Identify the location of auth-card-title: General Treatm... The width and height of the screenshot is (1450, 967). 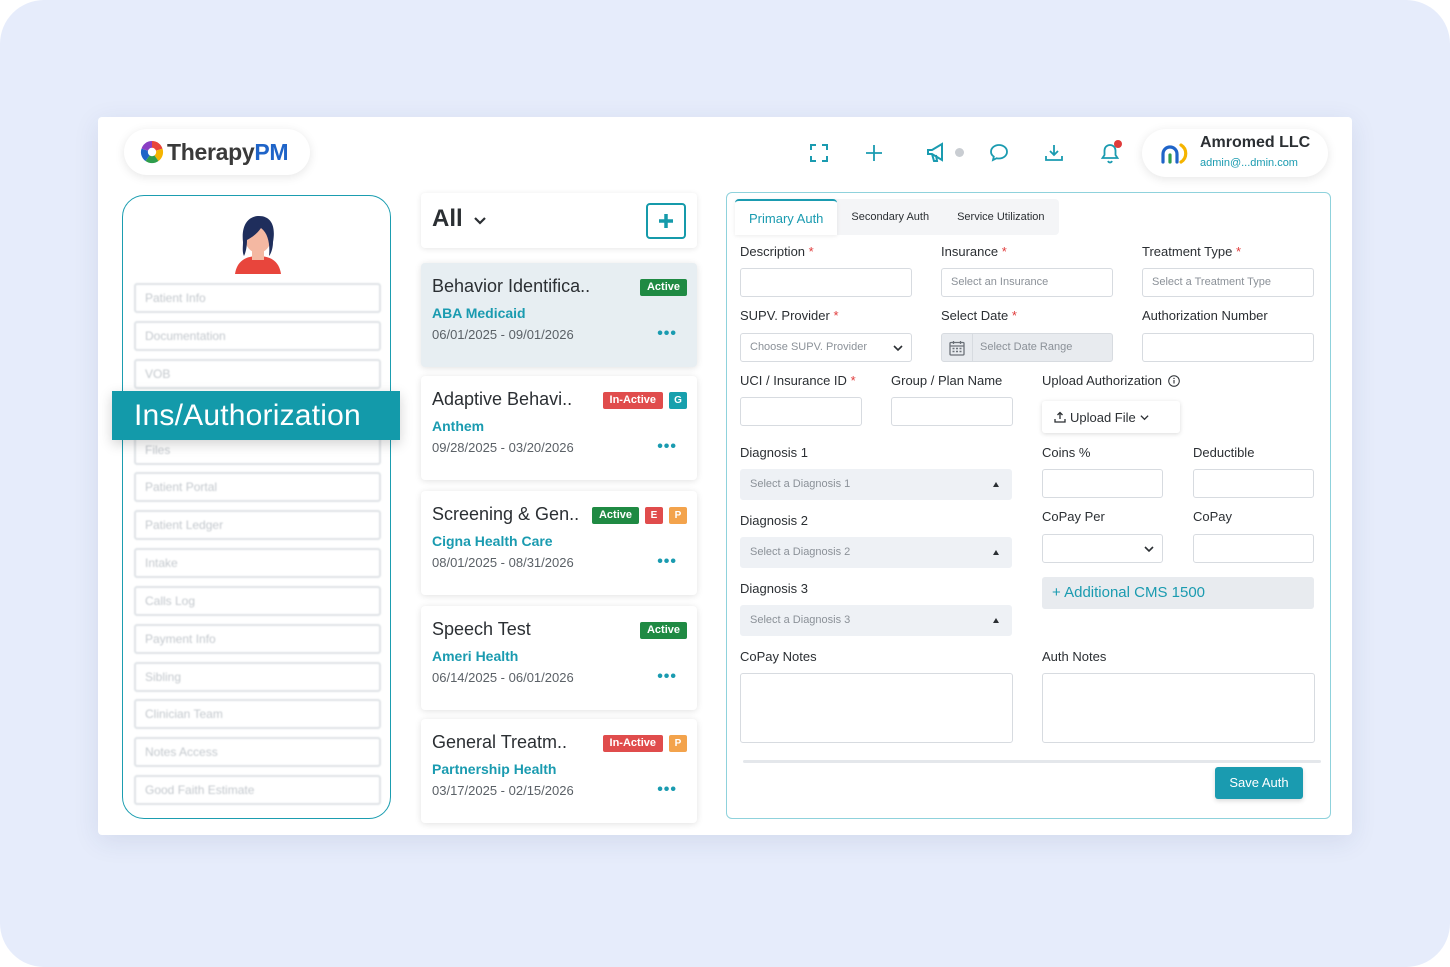
(500, 742).